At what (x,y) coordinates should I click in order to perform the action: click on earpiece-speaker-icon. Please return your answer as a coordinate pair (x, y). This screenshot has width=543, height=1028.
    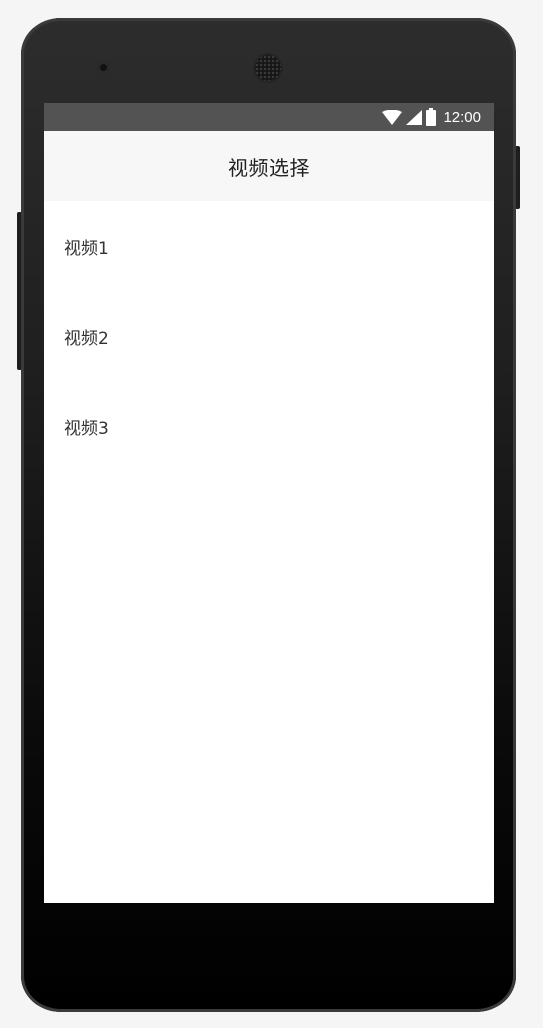
    Looking at the image, I should click on (268, 68).